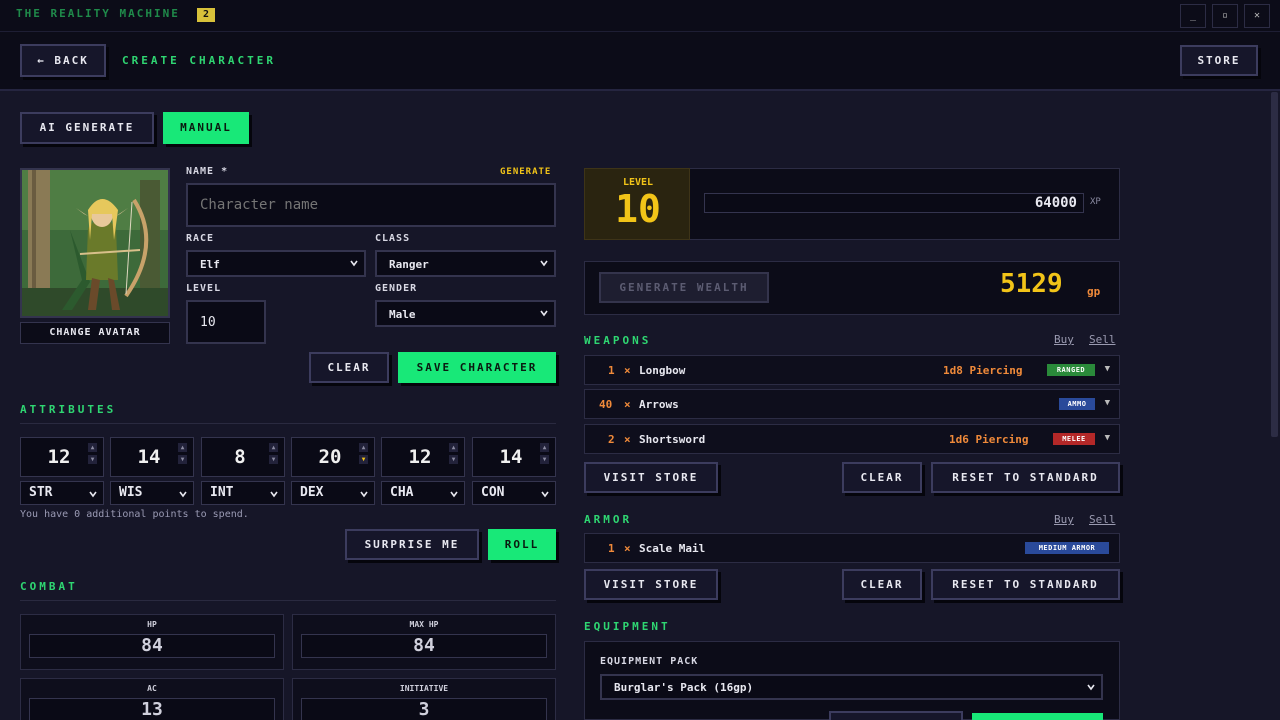  Describe the element at coordinates (852, 548) in the screenshot. I see `armor-row: 1 × Scale Mail MEDIUM ARMOR` at that location.